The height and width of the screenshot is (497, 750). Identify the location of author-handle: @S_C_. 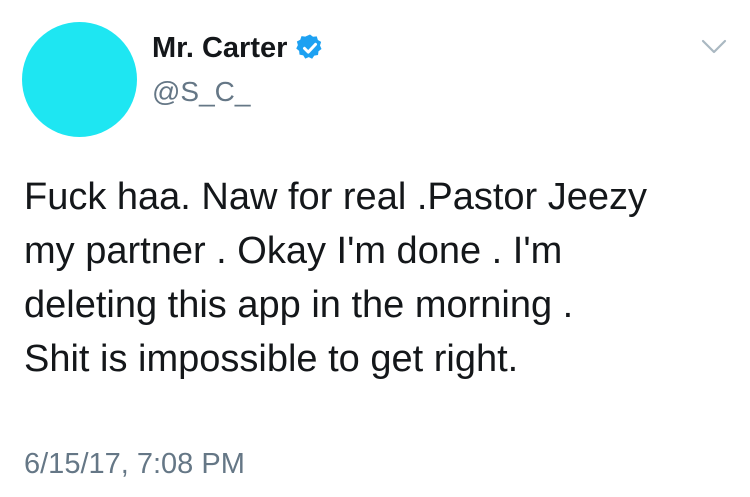
(201, 92).